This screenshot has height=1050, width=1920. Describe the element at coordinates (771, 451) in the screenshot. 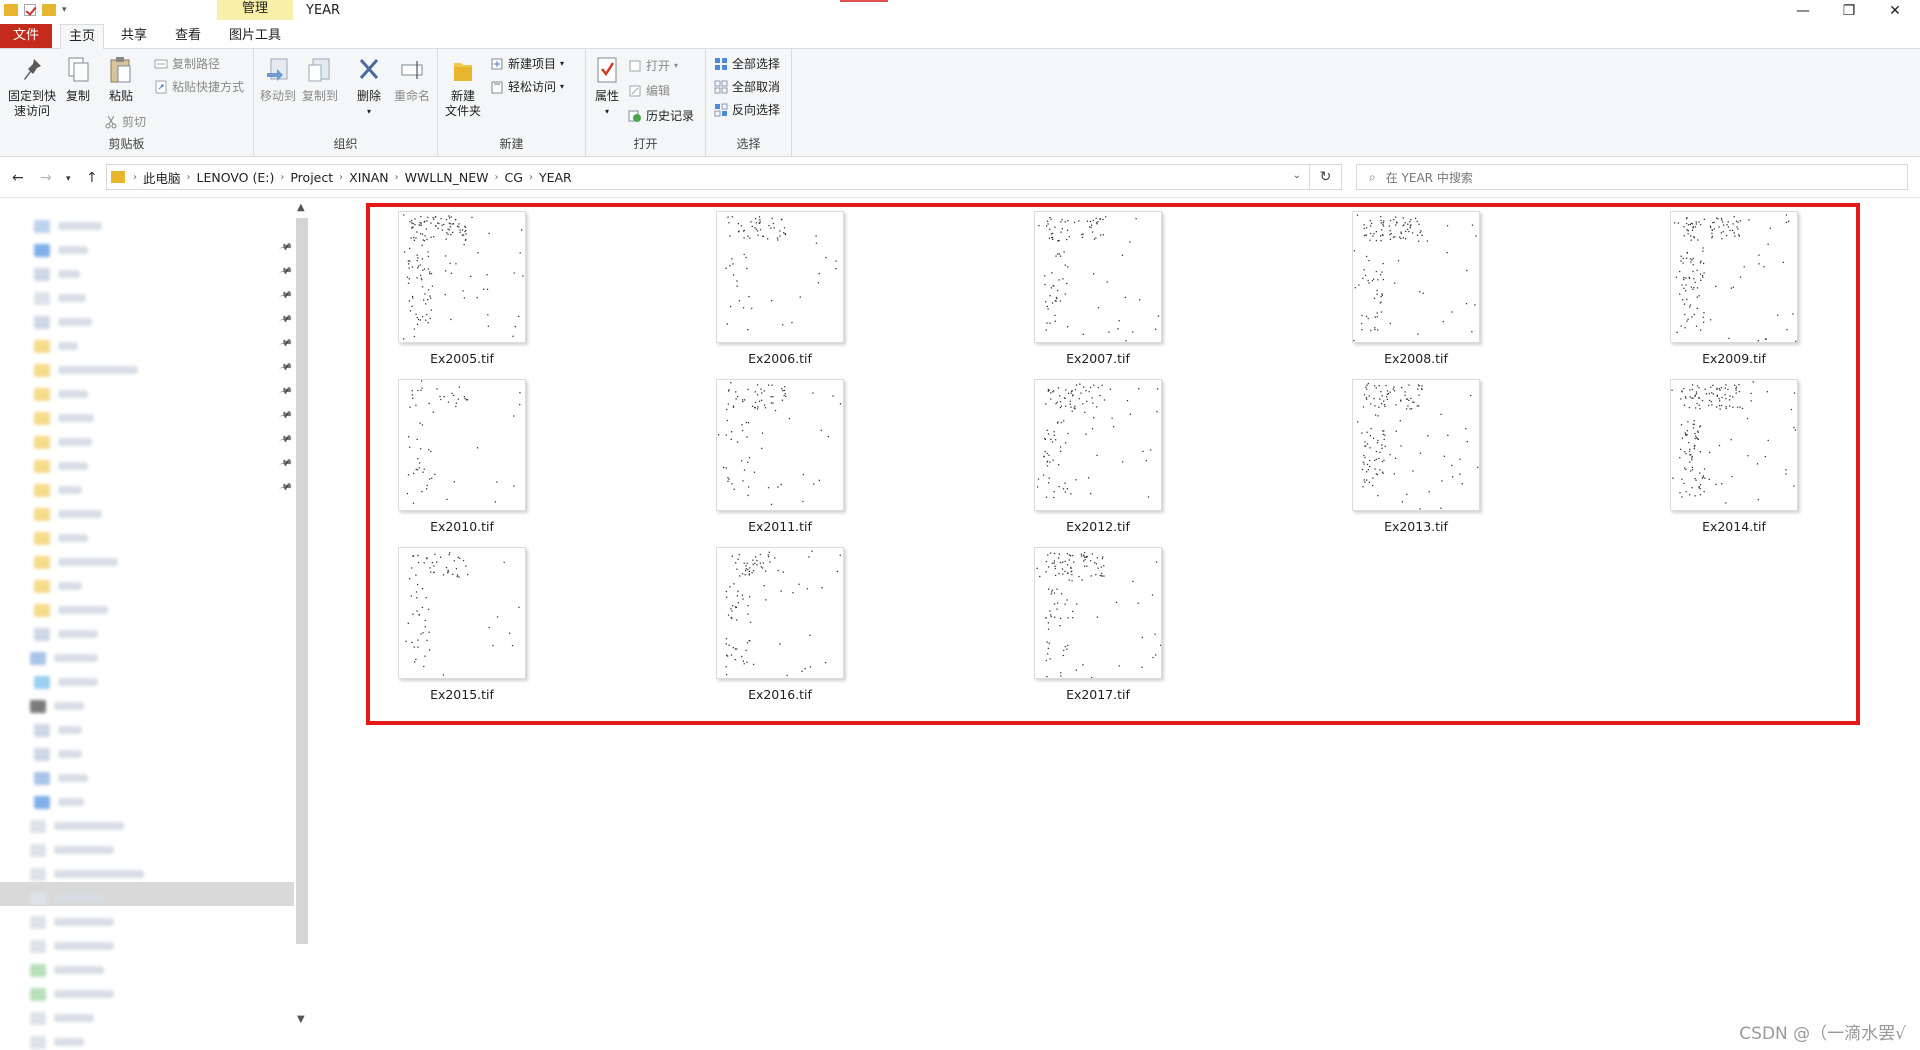

I see `file-item: Ex2011.tif` at that location.